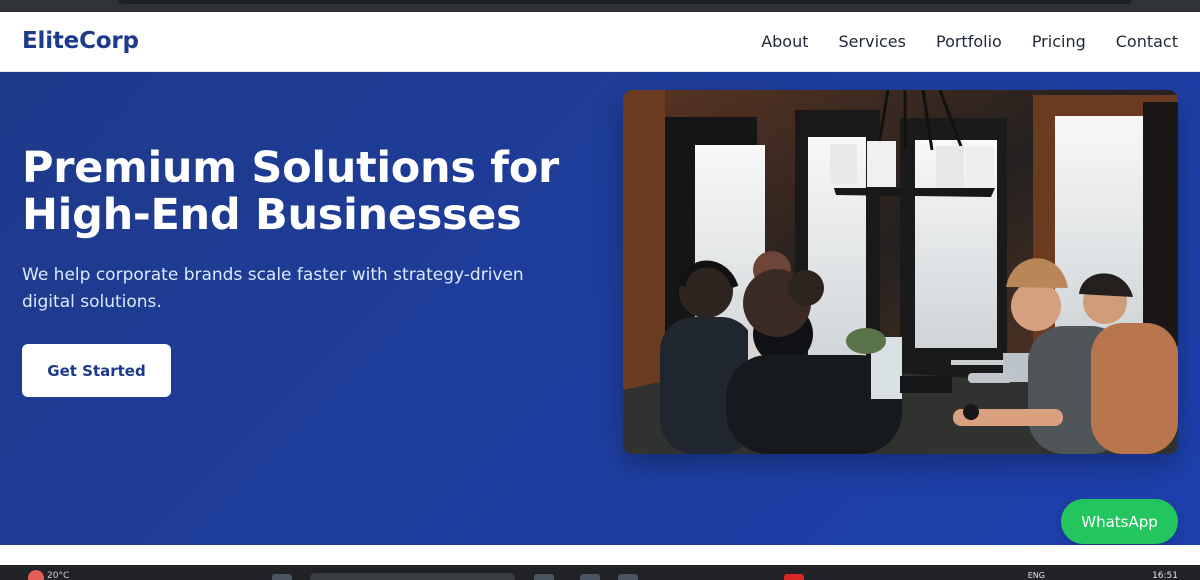 The width and height of the screenshot is (1200, 580). I want to click on nav-about-link: About, so click(784, 41).